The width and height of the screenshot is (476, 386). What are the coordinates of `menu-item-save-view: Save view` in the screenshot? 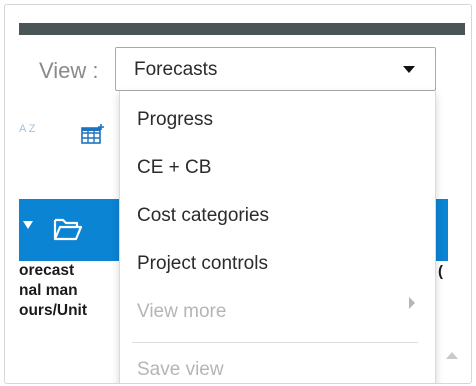 It's located at (180, 369).